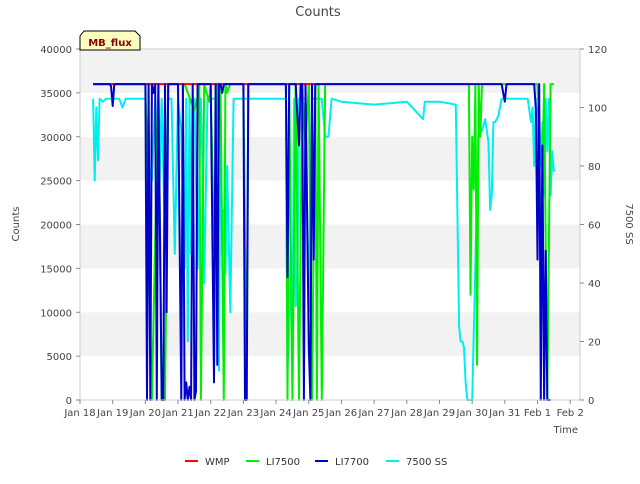 The width and height of the screenshot is (640, 484). Describe the element at coordinates (537, 413) in the screenshot. I see `x-tick-label: Feb 1` at that location.